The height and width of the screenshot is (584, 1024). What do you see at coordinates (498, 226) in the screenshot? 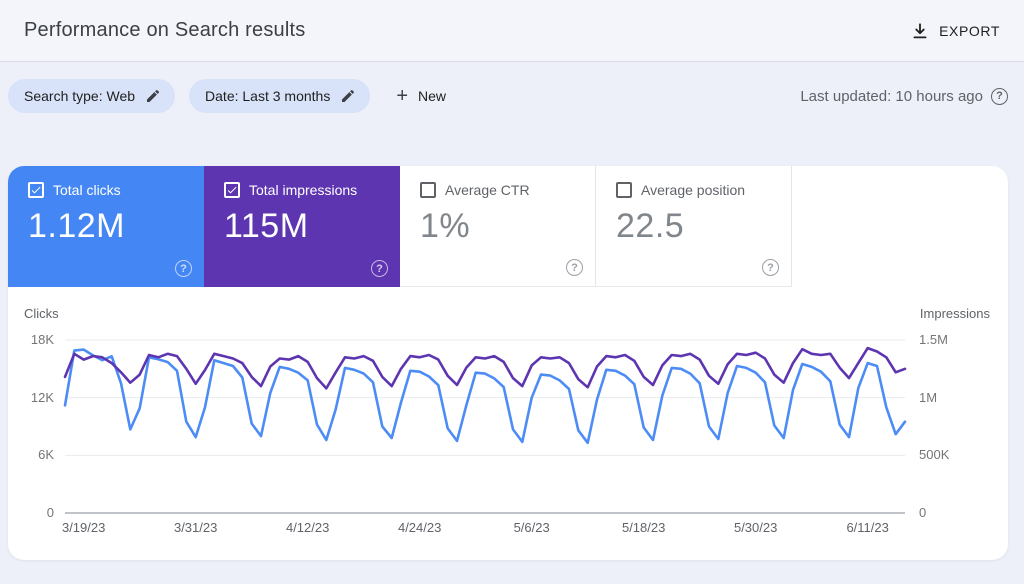
I see `metric-card-average-ctr: Average CTR 1% ?` at bounding box center [498, 226].